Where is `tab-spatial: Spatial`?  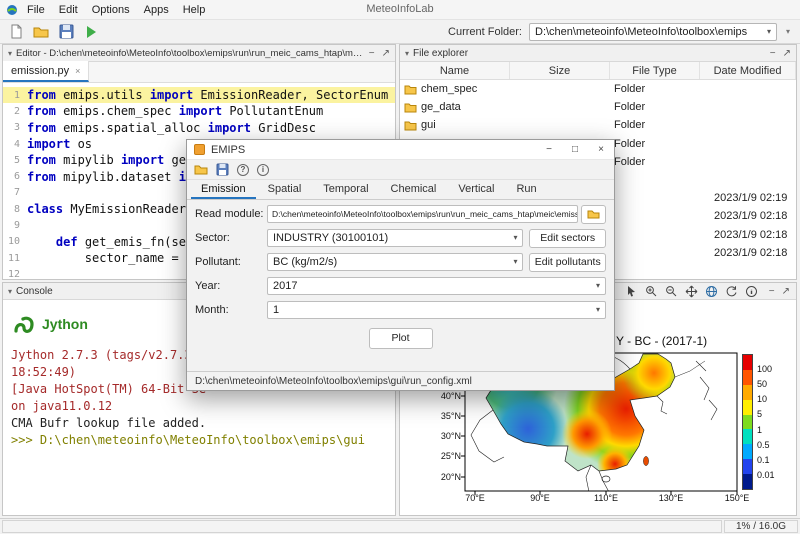
tab-spatial: Spatial is located at coordinates (285, 189).